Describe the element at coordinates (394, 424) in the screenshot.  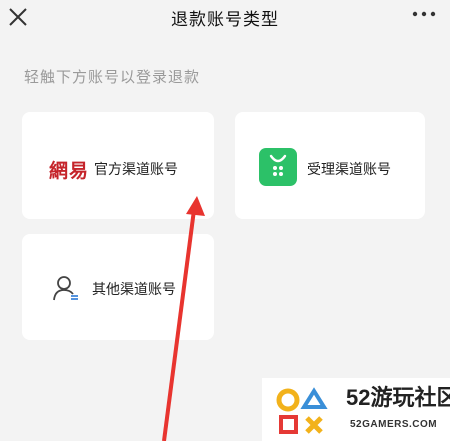
I see `watermark-url: 52GAMERS.COM` at that location.